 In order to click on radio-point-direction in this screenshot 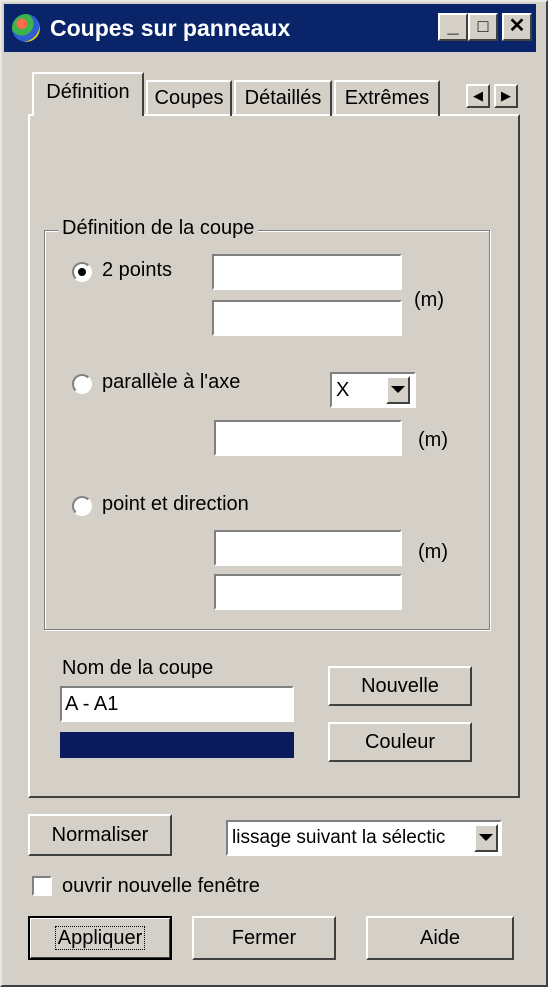, I will do `click(82, 506)`.